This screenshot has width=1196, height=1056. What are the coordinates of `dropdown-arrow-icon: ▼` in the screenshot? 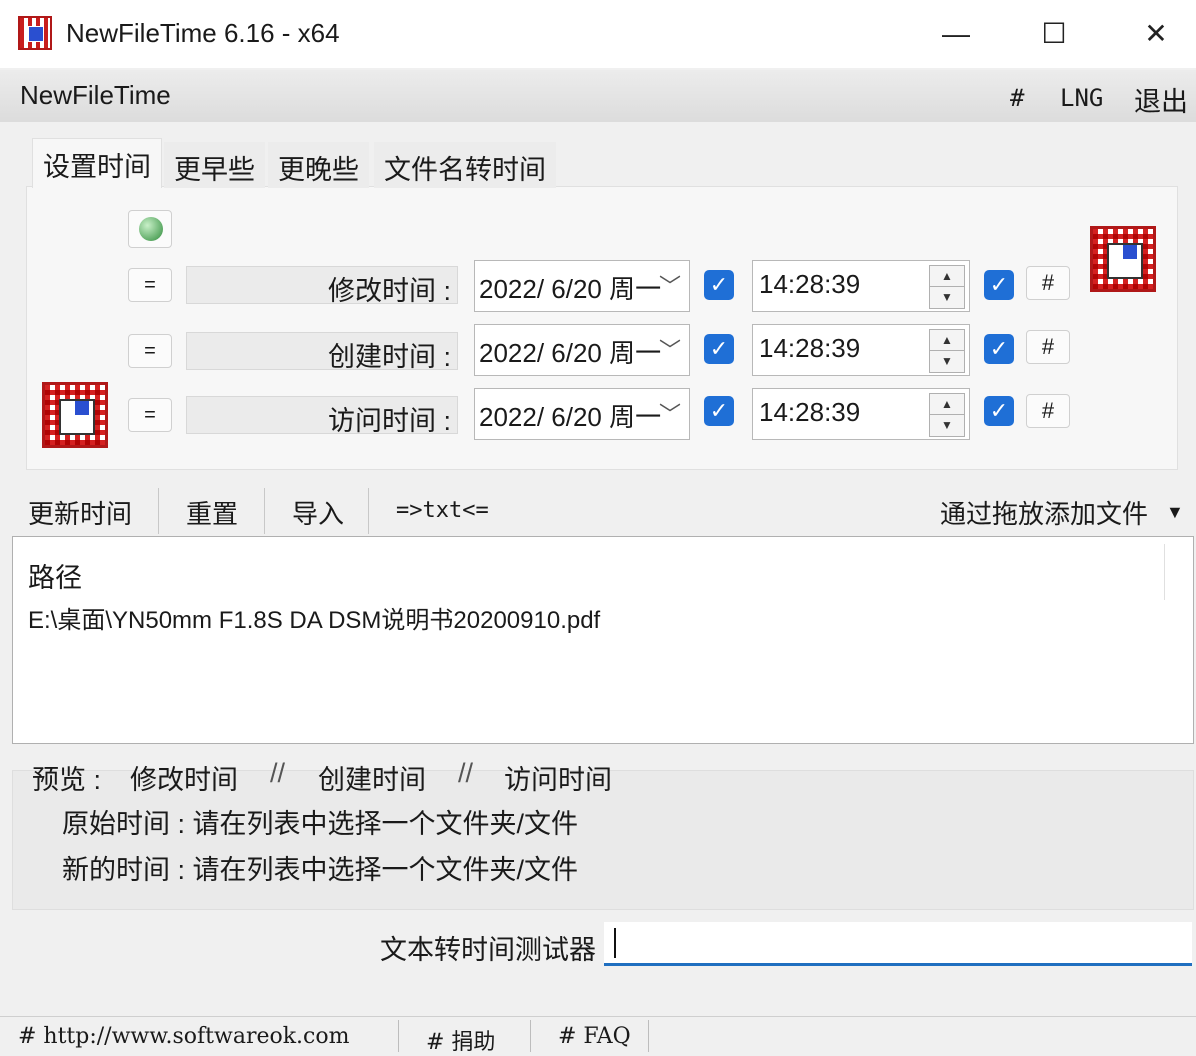 It's located at (1175, 512).